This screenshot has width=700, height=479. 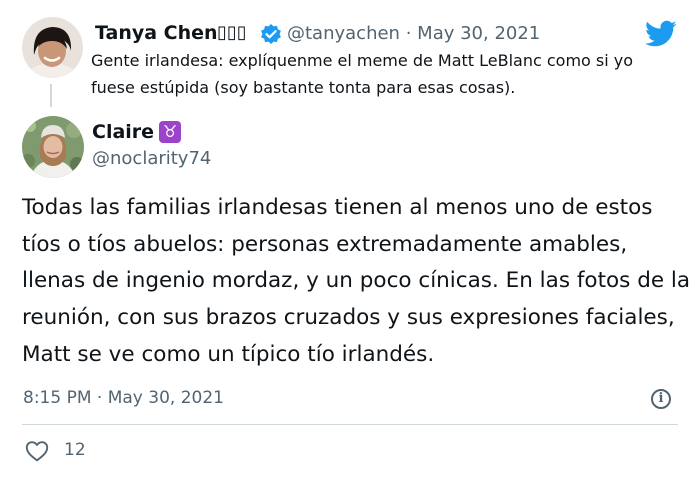 What do you see at coordinates (156, 33) in the screenshot?
I see `quoted-author-name: Tanya Chen` at bounding box center [156, 33].